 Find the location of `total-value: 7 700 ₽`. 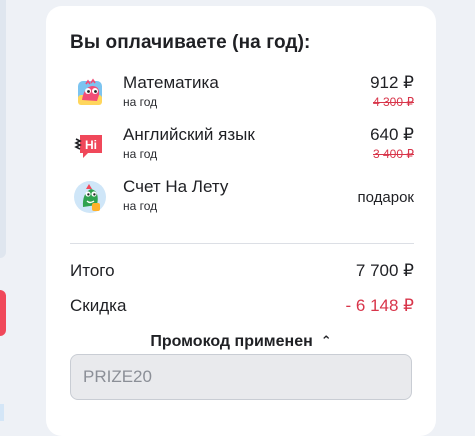

total-value: 7 700 ₽ is located at coordinates (384, 270).